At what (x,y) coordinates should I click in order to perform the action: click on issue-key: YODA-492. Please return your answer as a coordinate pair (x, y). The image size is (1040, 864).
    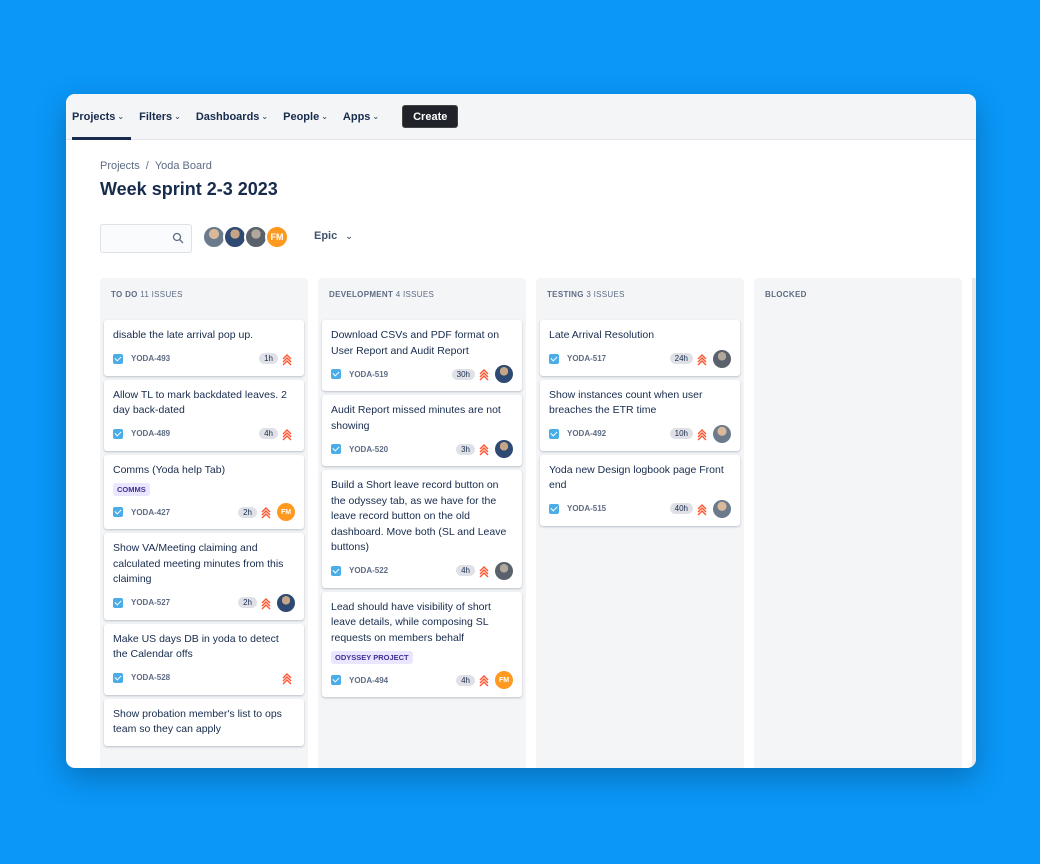
    Looking at the image, I should click on (618, 433).